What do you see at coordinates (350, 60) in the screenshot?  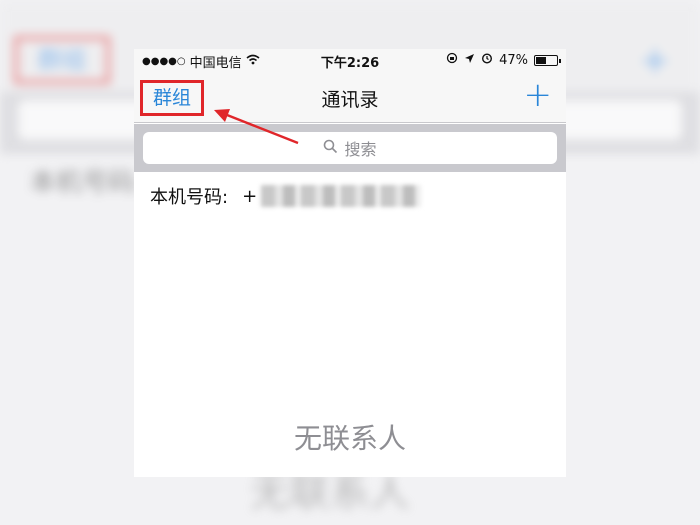 I see `status-bar: ●●●●○ 中国电信 下午2:26 47%` at bounding box center [350, 60].